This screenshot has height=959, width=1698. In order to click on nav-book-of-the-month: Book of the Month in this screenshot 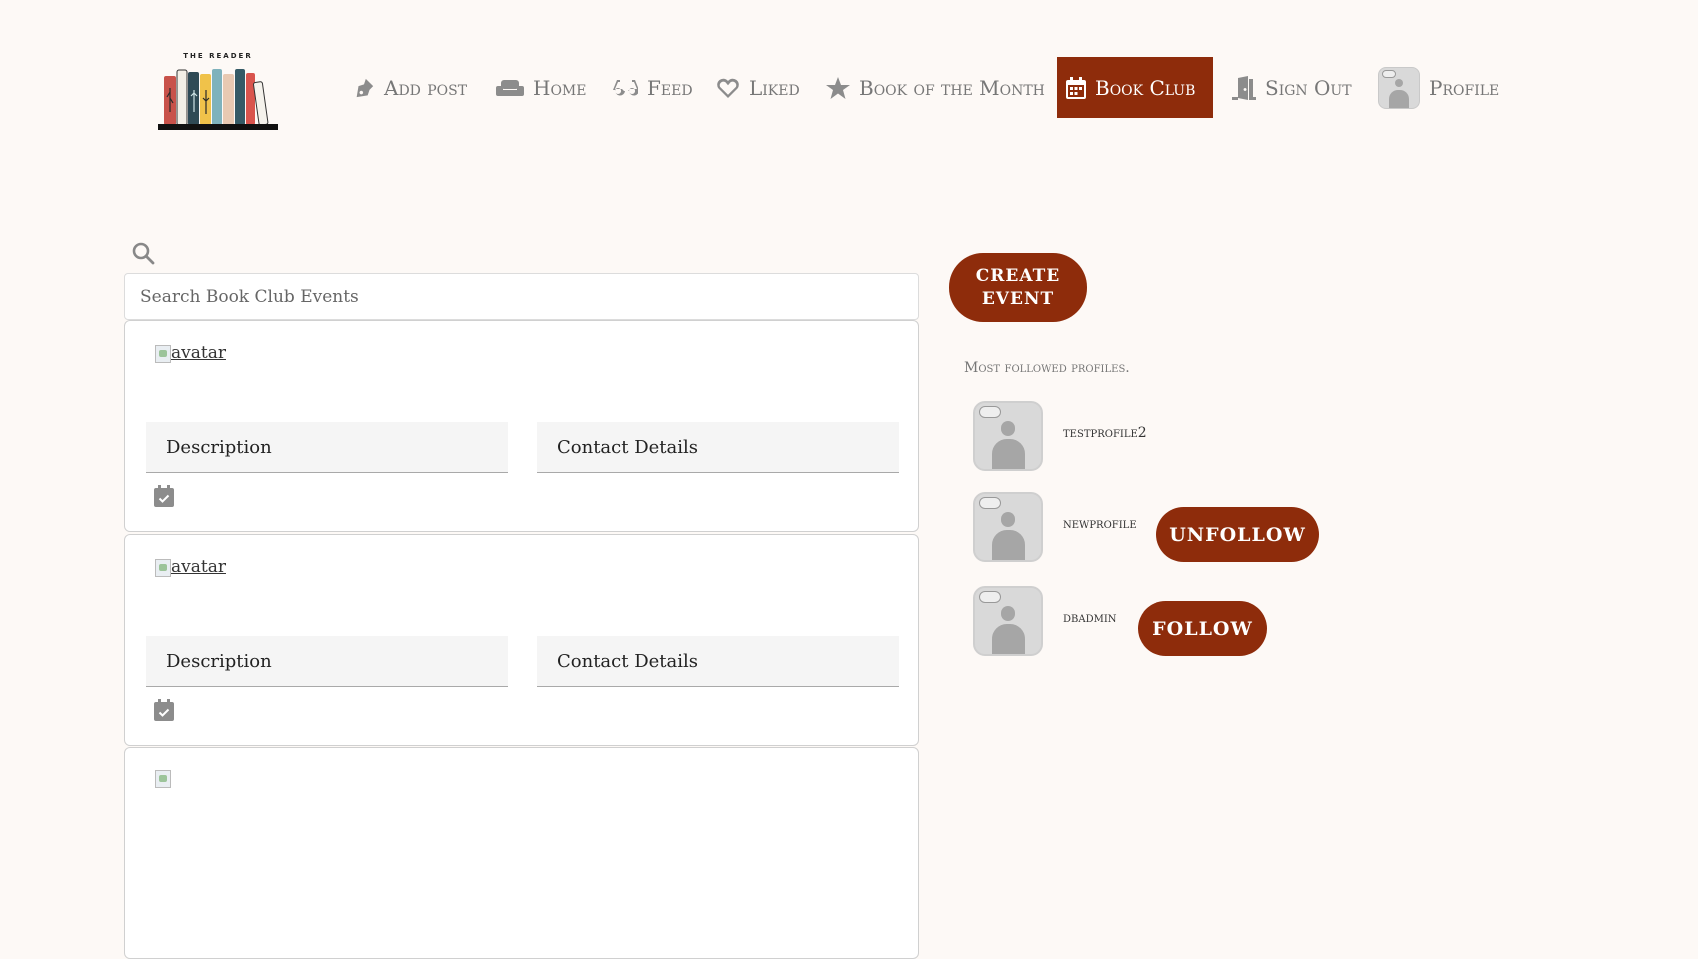, I will do `click(935, 87)`.